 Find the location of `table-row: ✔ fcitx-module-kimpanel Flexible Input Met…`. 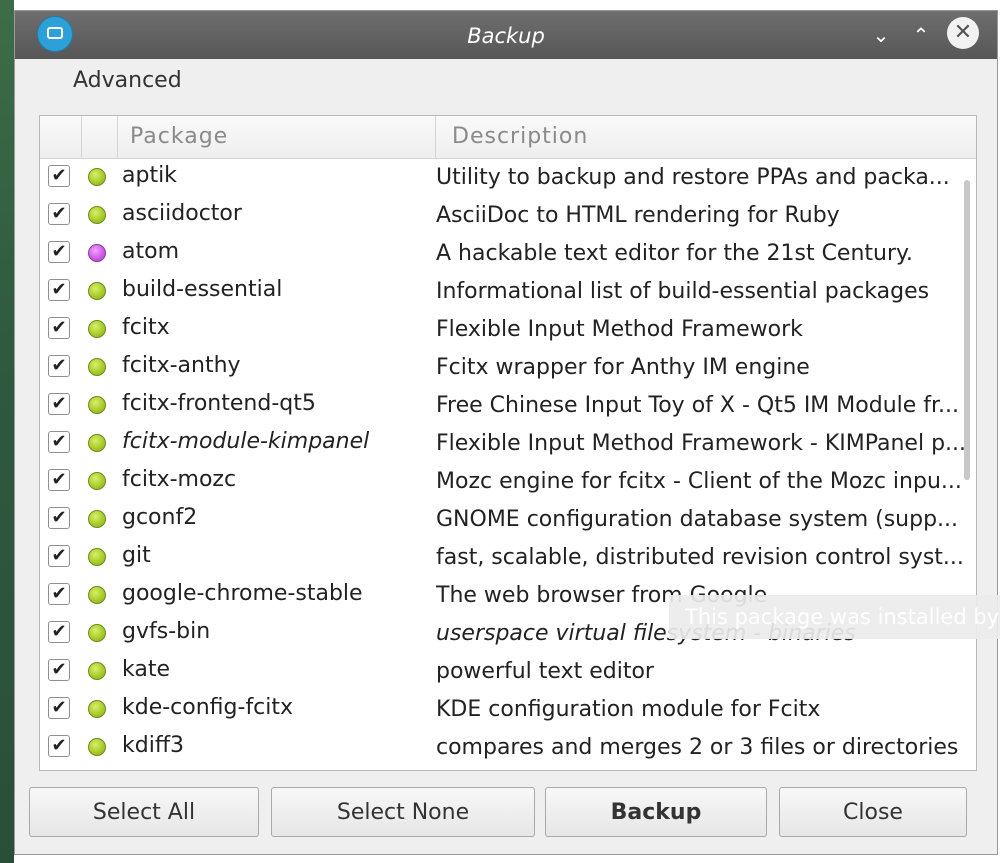

table-row: ✔ fcitx-module-kimpanel Flexible Input Met… is located at coordinates (503, 443).